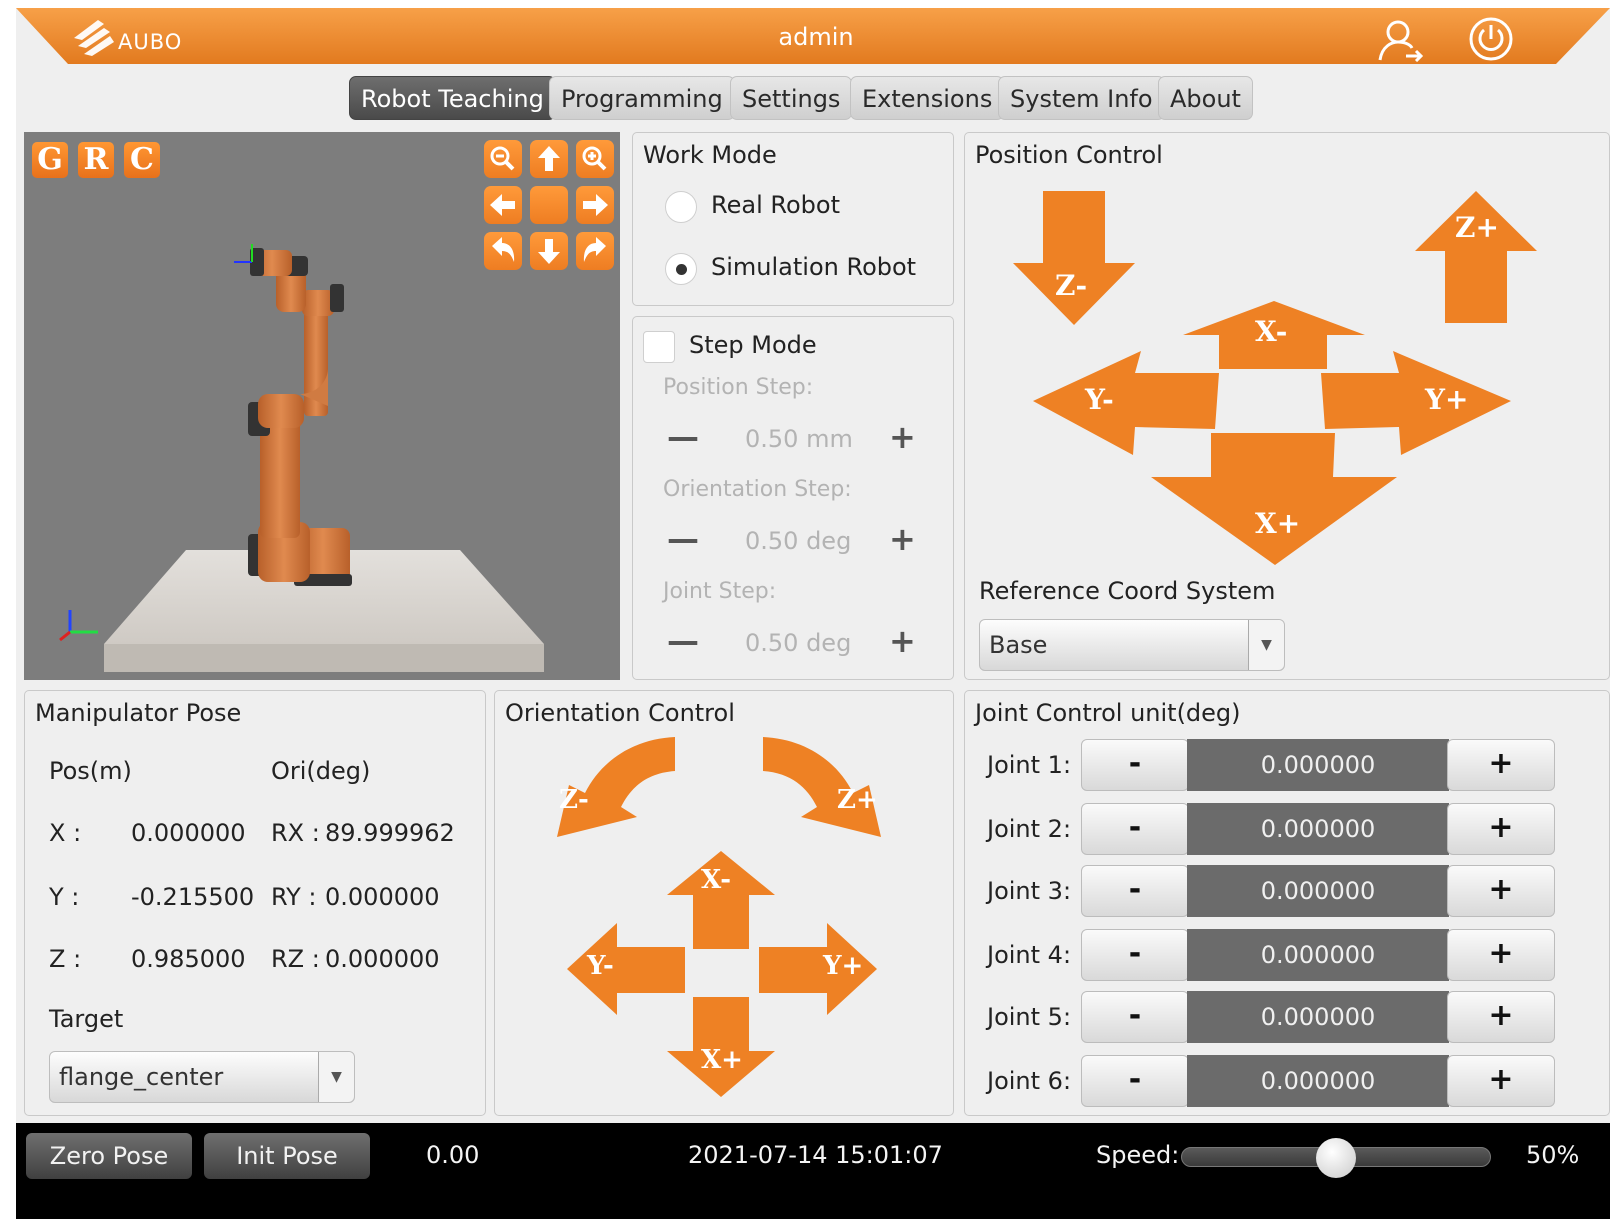 The height and width of the screenshot is (1219, 1610). Describe the element at coordinates (595, 205) in the screenshot. I see `arrow-right-icon` at that location.